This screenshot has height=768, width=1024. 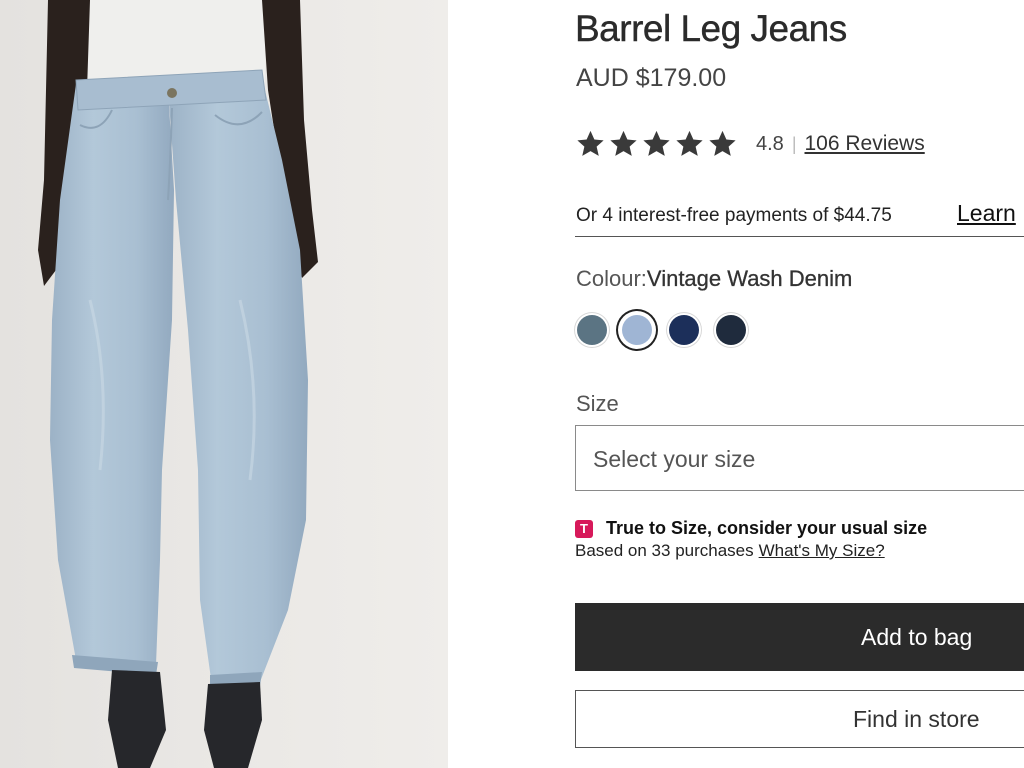 What do you see at coordinates (750, 144) in the screenshot?
I see `rating-summary: 4.8 | 106 Reviews` at bounding box center [750, 144].